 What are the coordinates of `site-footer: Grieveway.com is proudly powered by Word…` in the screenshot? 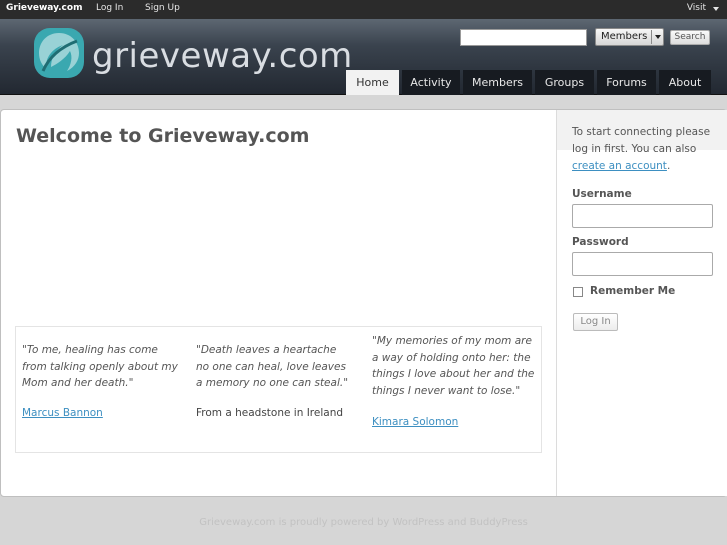 It's located at (363, 522).